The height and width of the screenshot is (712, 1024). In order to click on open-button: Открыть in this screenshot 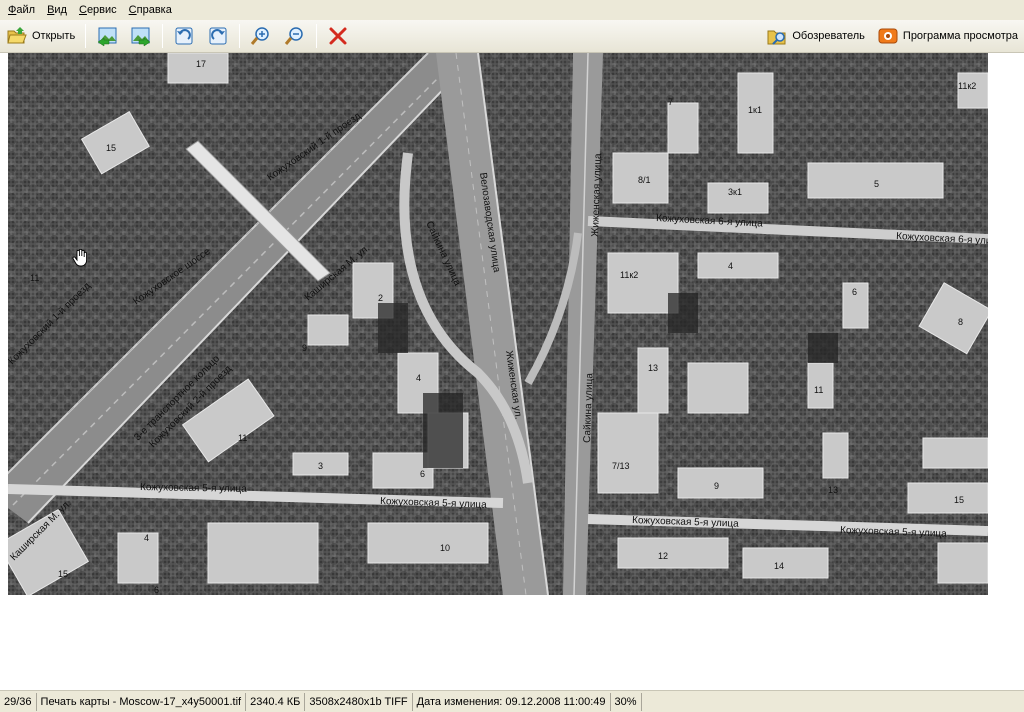, I will do `click(40, 36)`.